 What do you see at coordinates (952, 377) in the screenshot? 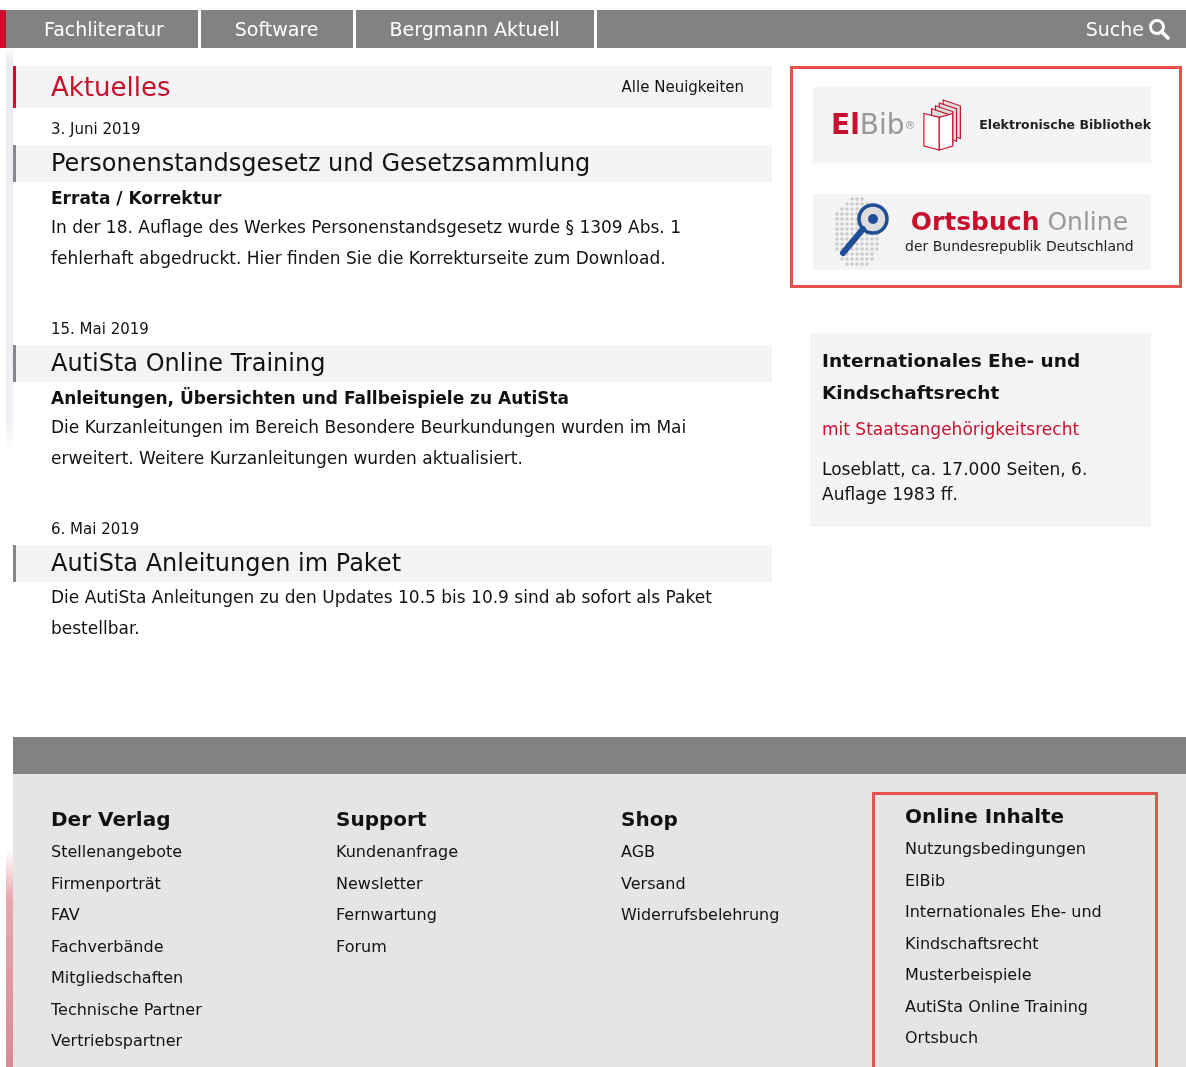
I see `info-title: Internationales Ehe- und Kindschaftsrecht` at bounding box center [952, 377].